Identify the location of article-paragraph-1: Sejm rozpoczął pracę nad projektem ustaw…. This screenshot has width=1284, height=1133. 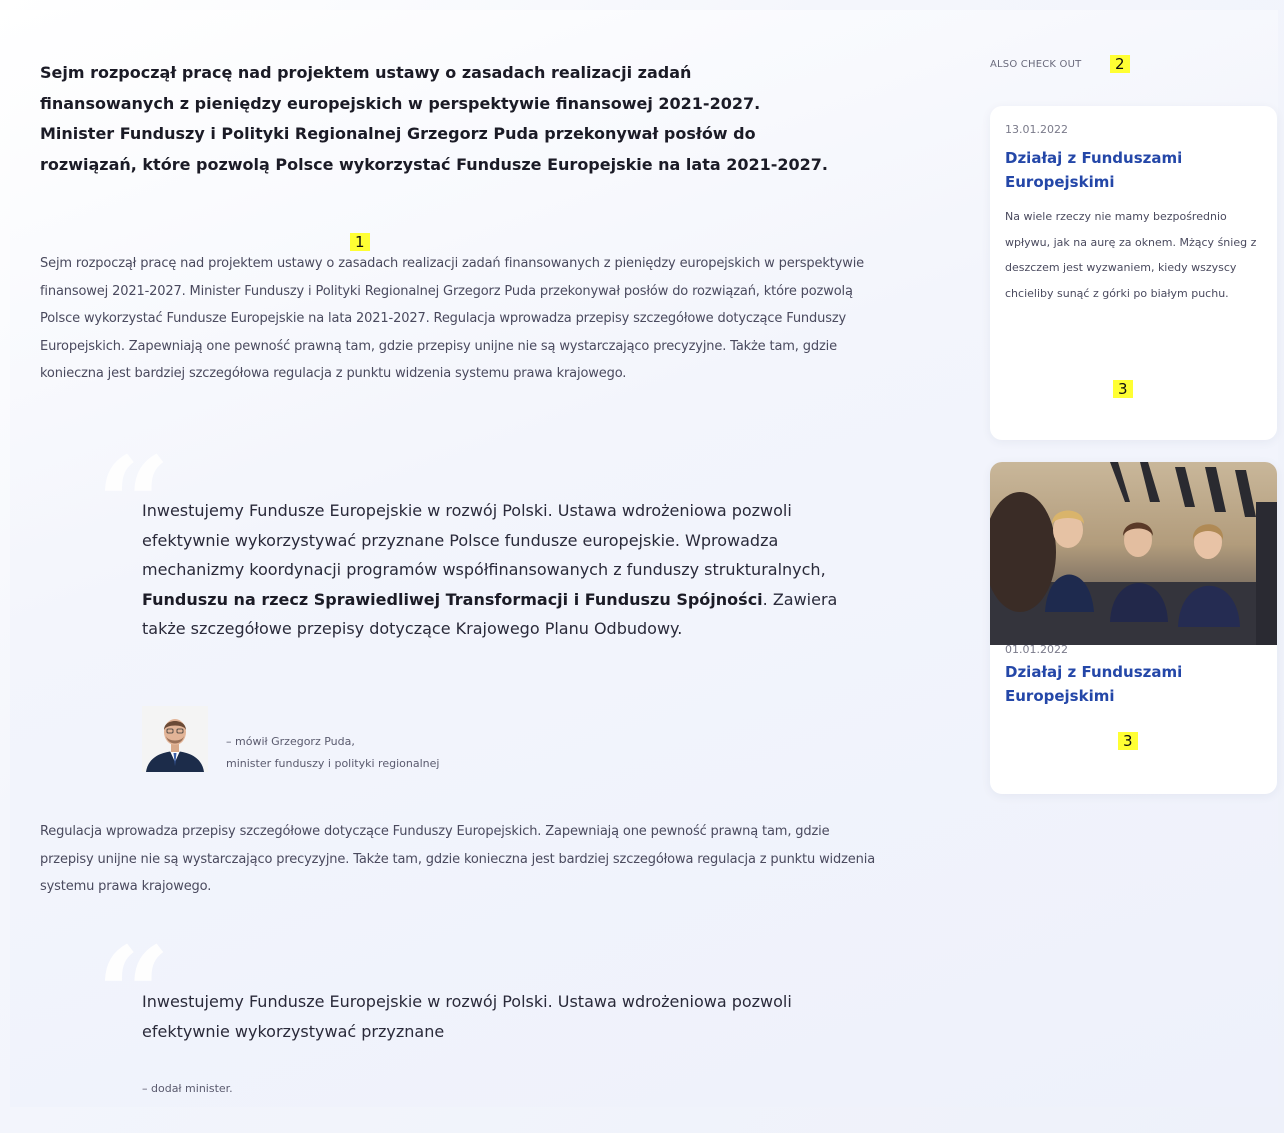
(452, 318).